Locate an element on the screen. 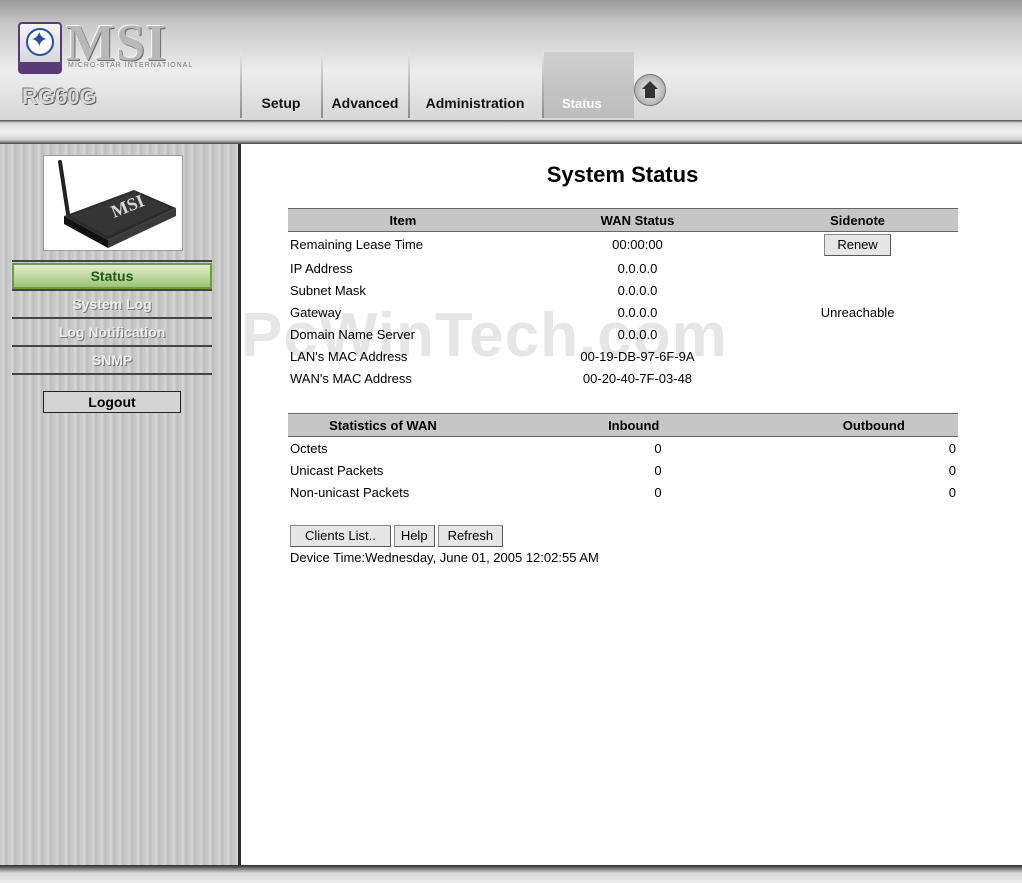 This screenshot has height=883, width=1022. column-header-inbound: Inbound is located at coordinates (633, 425).